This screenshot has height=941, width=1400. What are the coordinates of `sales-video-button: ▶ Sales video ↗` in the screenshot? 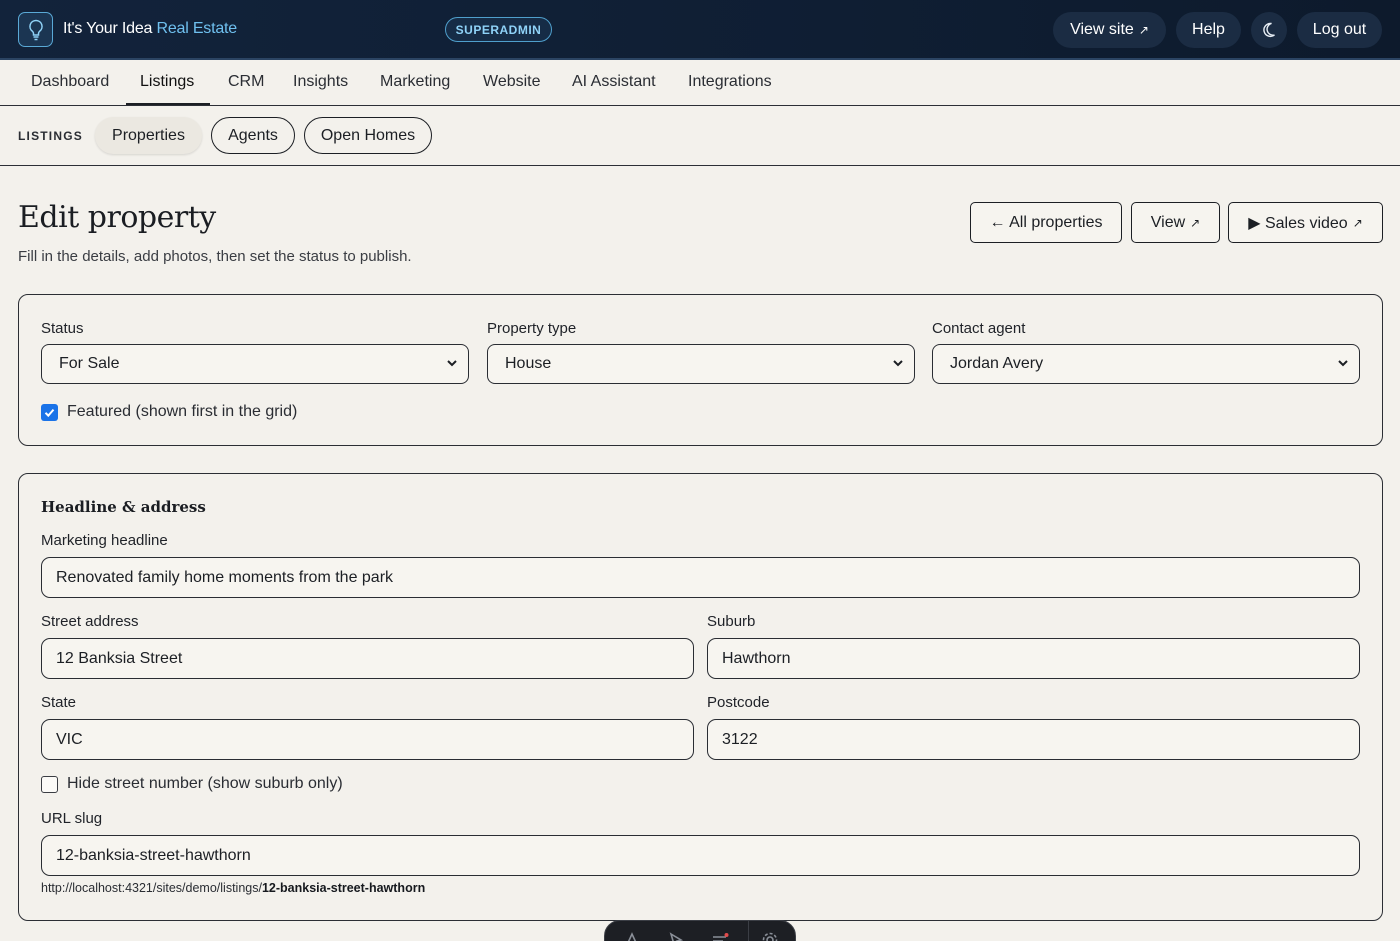 It's located at (1305, 222).